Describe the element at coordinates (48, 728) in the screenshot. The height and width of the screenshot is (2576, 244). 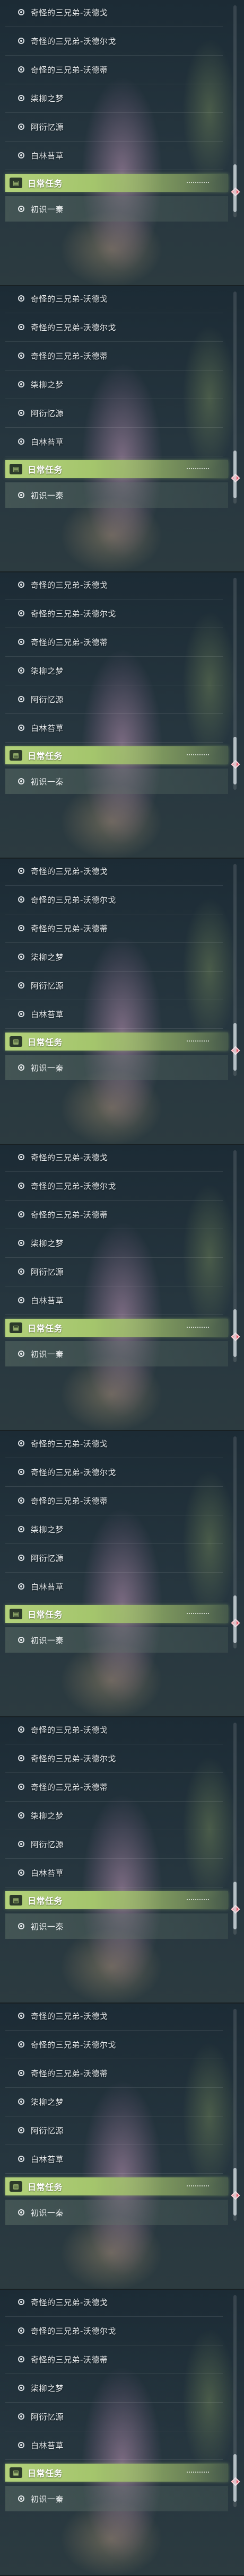
I see `quest-label: 白林苔草` at that location.